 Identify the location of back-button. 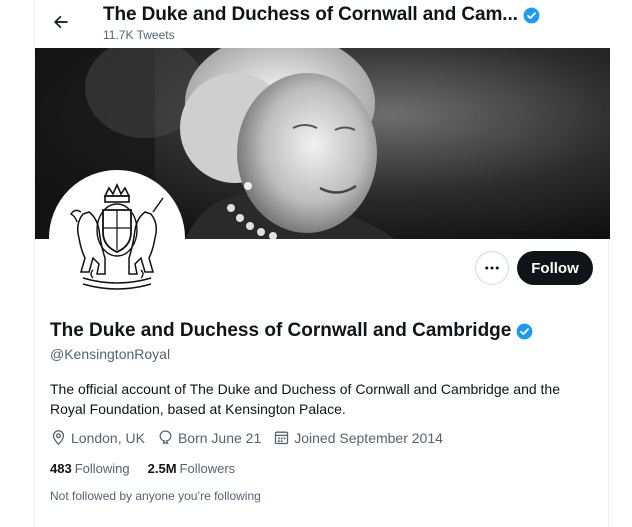
(61, 22).